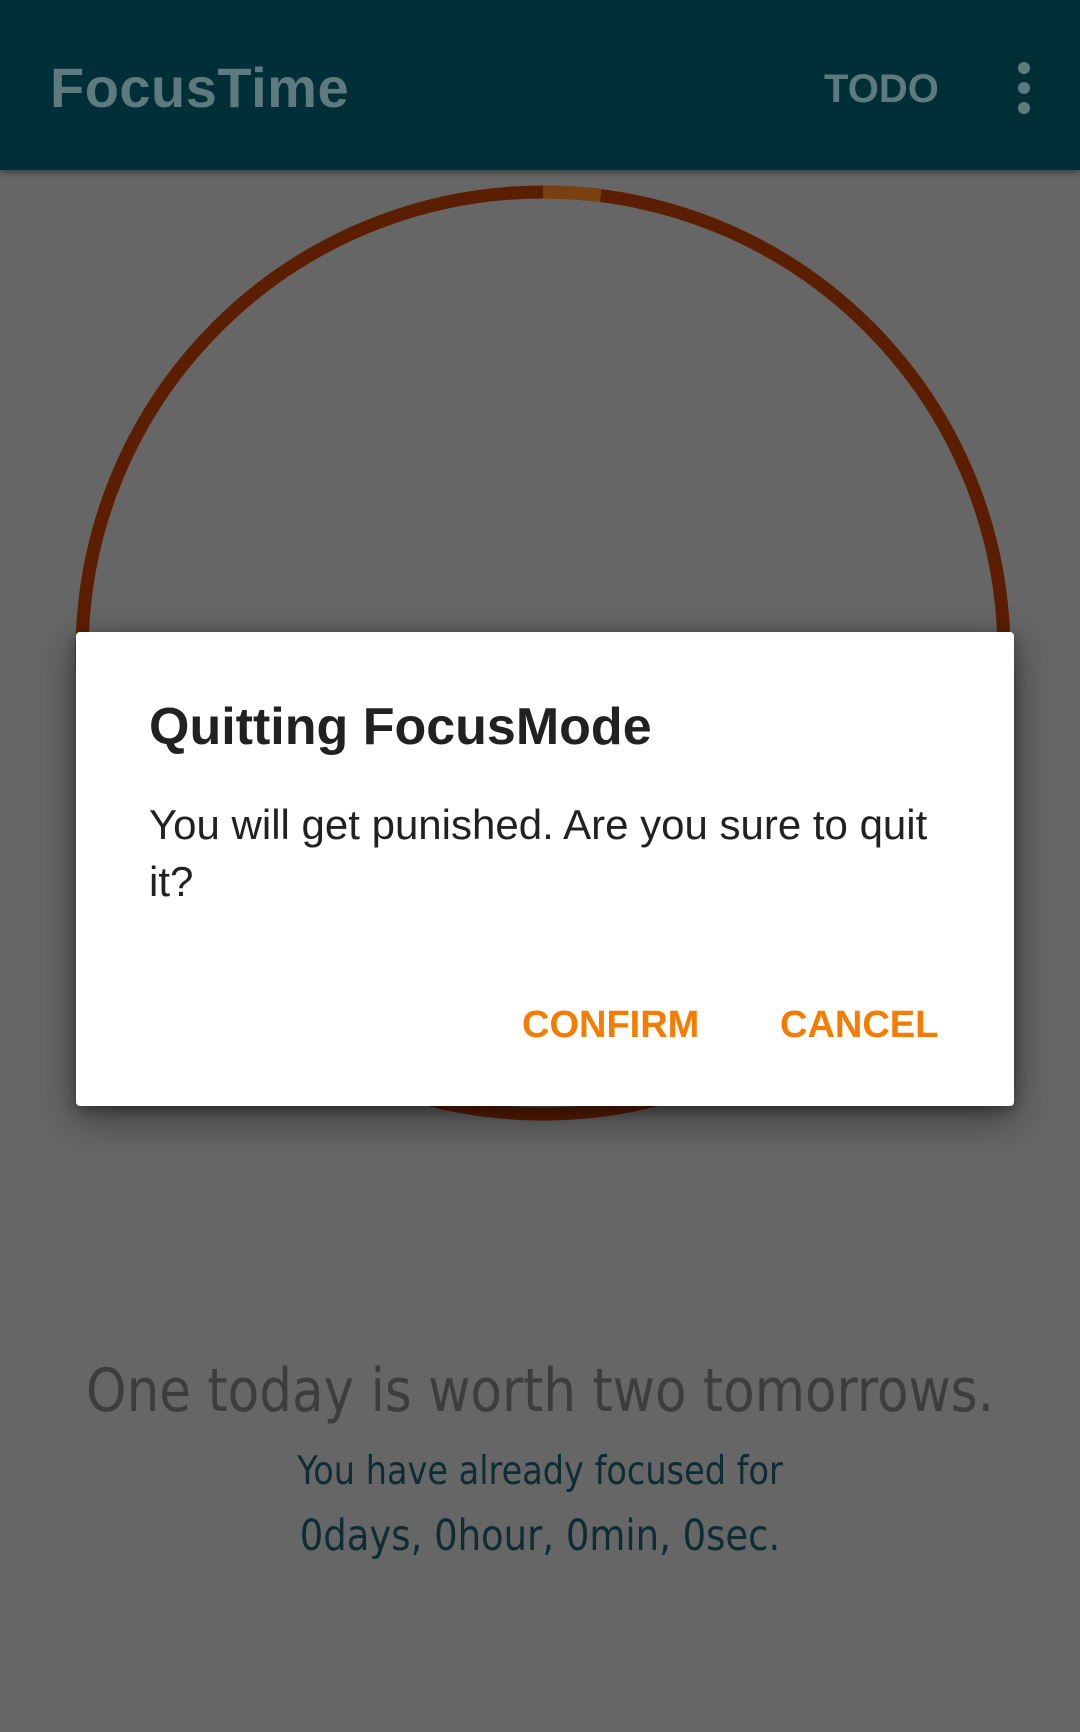 The height and width of the screenshot is (1732, 1080). Describe the element at coordinates (400, 727) in the screenshot. I see `dialog-title: Quitting FocusMode` at that location.